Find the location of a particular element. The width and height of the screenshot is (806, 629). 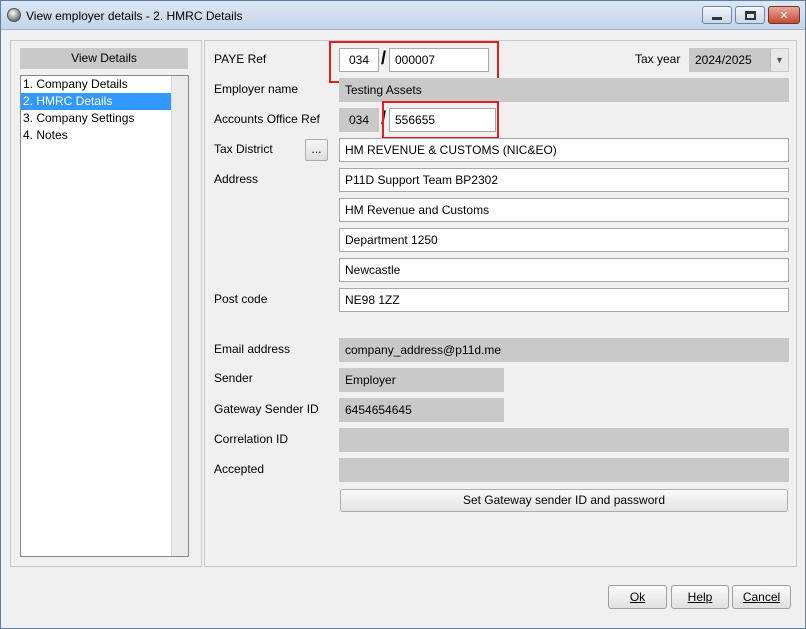

accounts-office-ref-label: Accounts Office Ref is located at coordinates (267, 119).